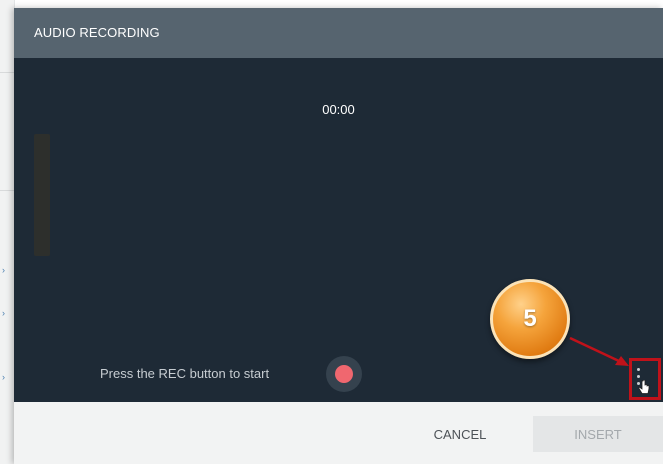 This screenshot has height=464, width=663. What do you see at coordinates (338, 109) in the screenshot?
I see `recording-timer: 00:00` at bounding box center [338, 109].